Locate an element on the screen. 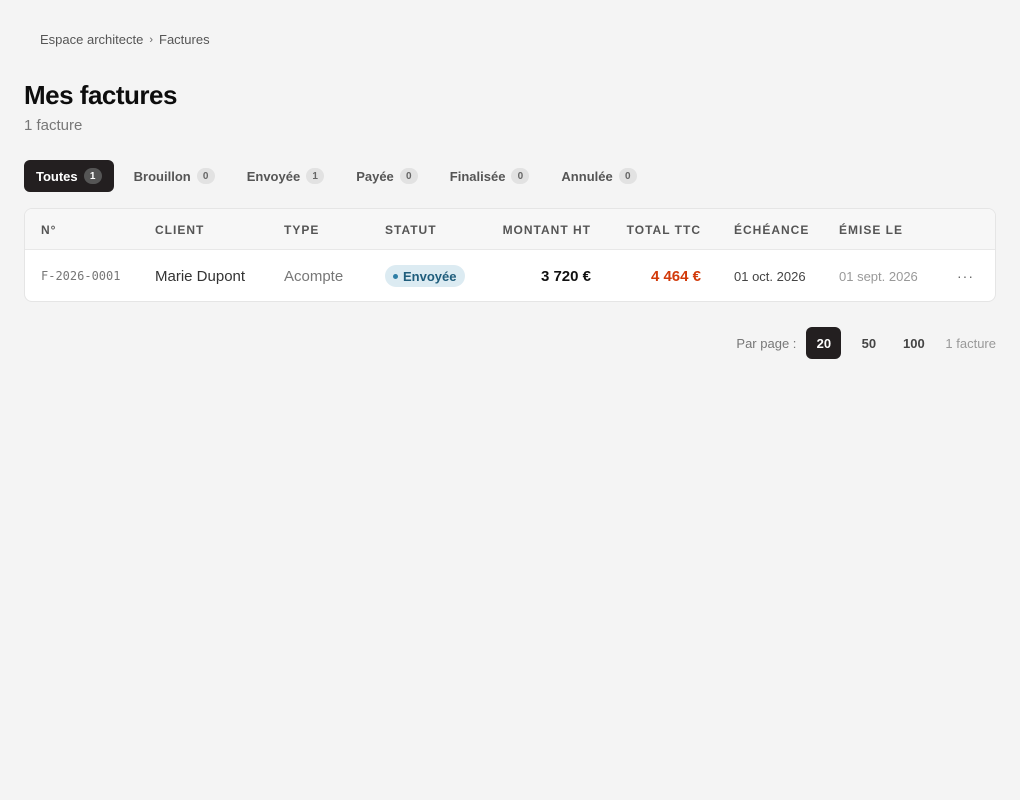 The image size is (1020, 800). invoice-due-date: 01 oct. 2026 is located at coordinates (770, 276).